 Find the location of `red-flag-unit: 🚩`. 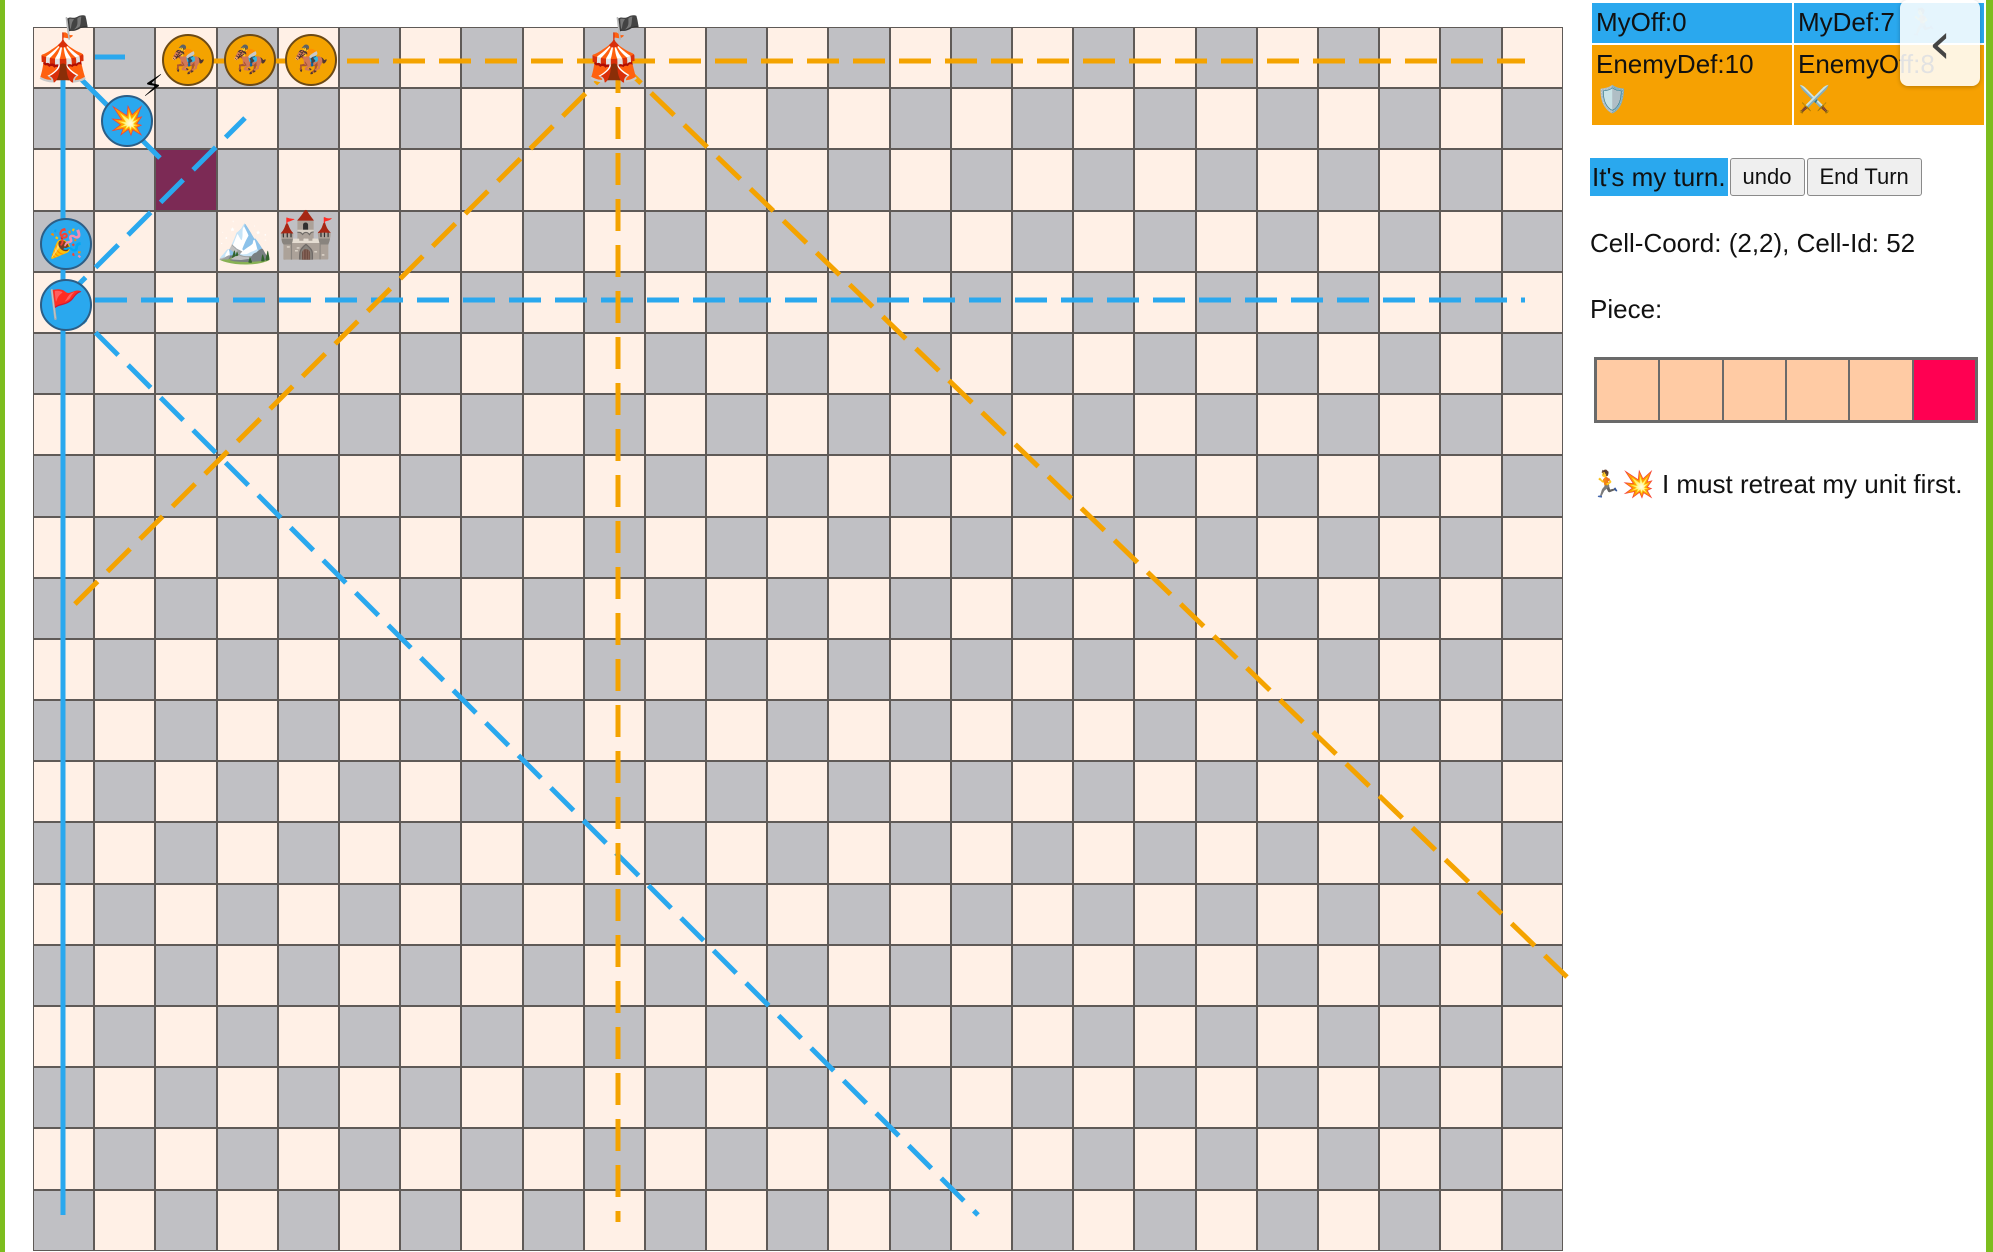

red-flag-unit: 🚩 is located at coordinates (66, 305).